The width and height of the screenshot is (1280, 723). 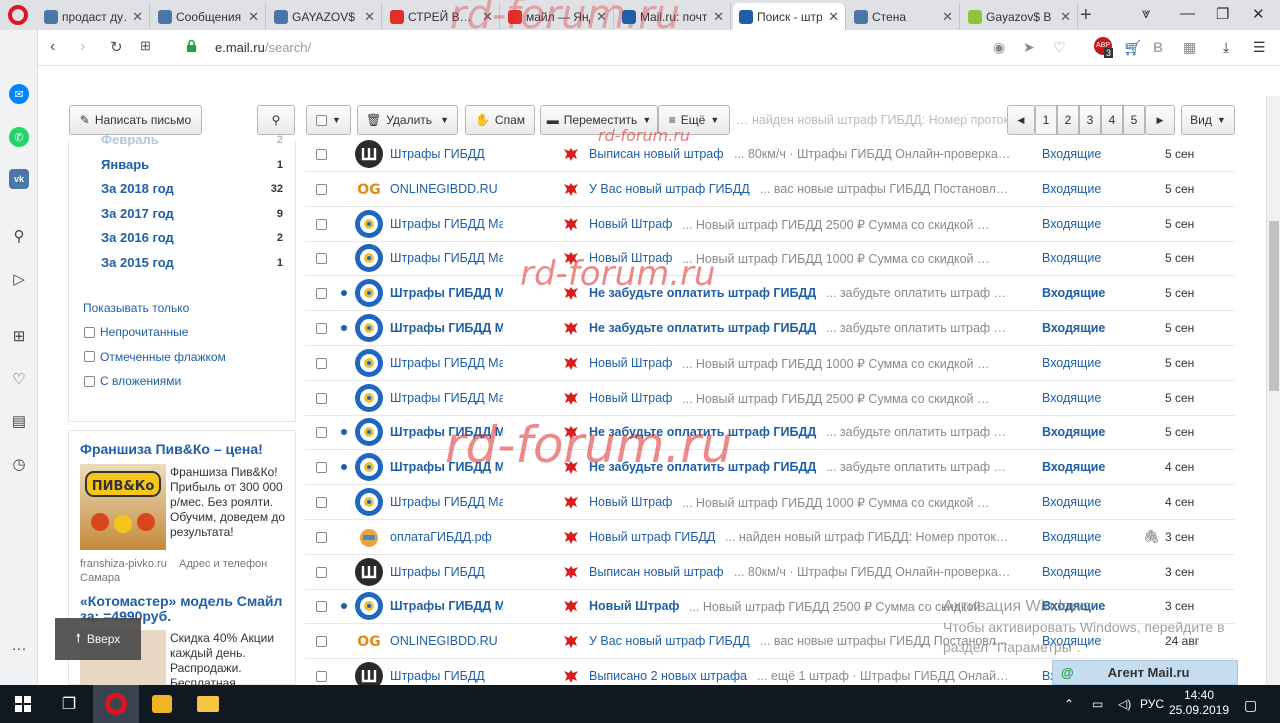 What do you see at coordinates (1250, 705) in the screenshot?
I see `notifications-icon: ▢` at bounding box center [1250, 705].